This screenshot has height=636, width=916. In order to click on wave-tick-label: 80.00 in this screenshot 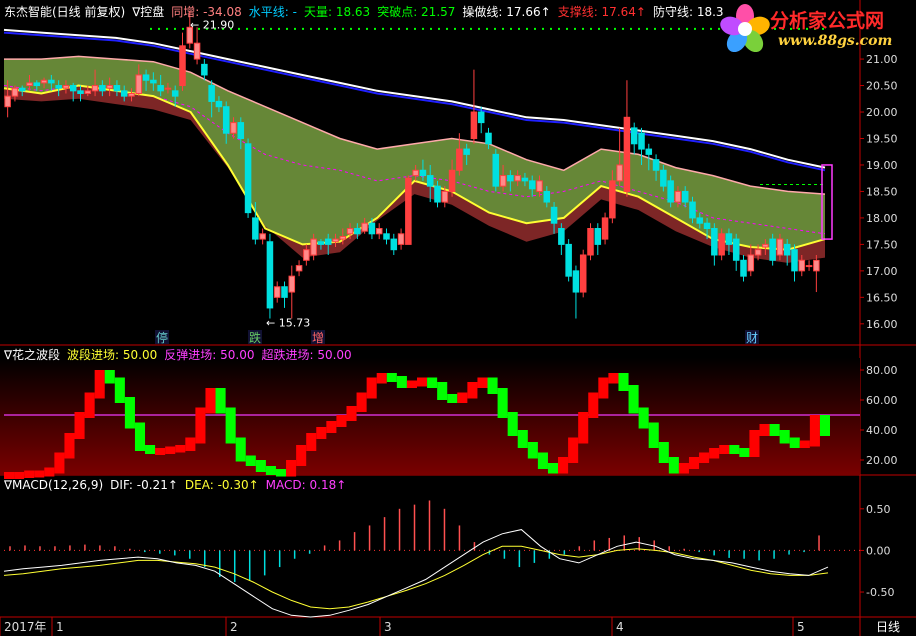, I will do `click(882, 370)`.